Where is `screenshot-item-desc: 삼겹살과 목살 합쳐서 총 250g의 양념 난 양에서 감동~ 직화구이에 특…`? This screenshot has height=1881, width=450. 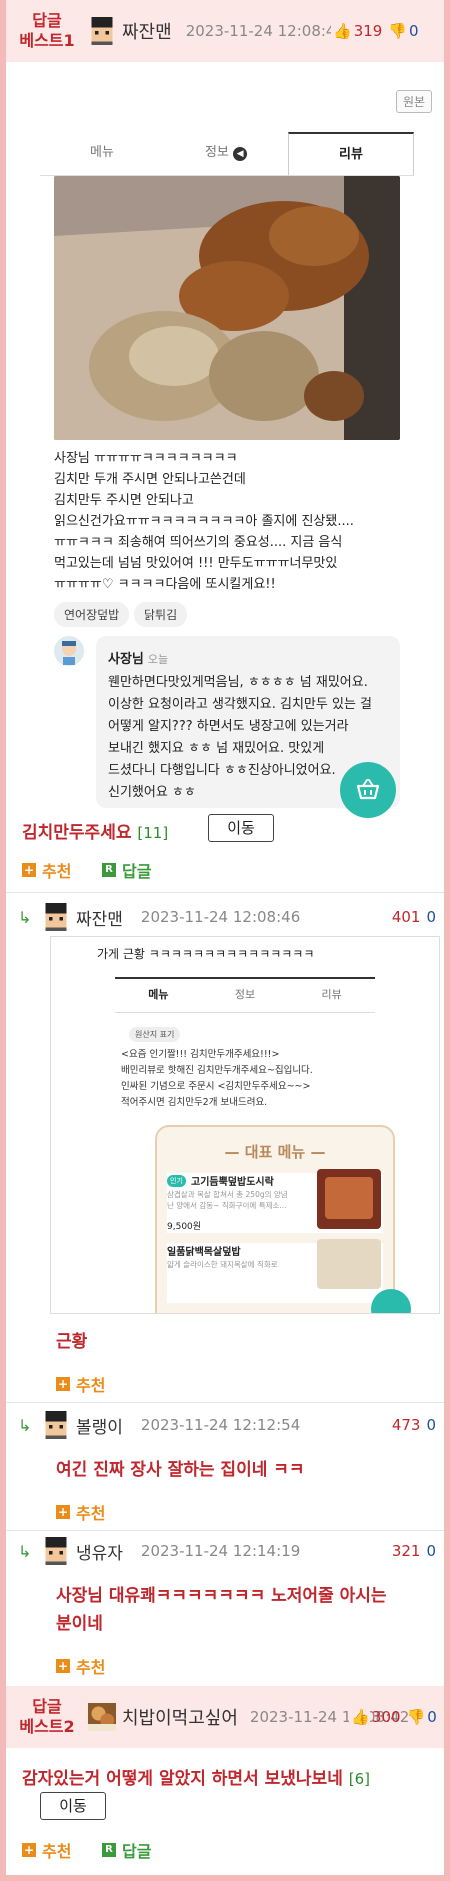 screenshot-item-desc: 삼겹살과 목살 합쳐서 총 250g의 양념 난 양에서 감동~ 직화구이에 특… is located at coordinates (227, 1200).